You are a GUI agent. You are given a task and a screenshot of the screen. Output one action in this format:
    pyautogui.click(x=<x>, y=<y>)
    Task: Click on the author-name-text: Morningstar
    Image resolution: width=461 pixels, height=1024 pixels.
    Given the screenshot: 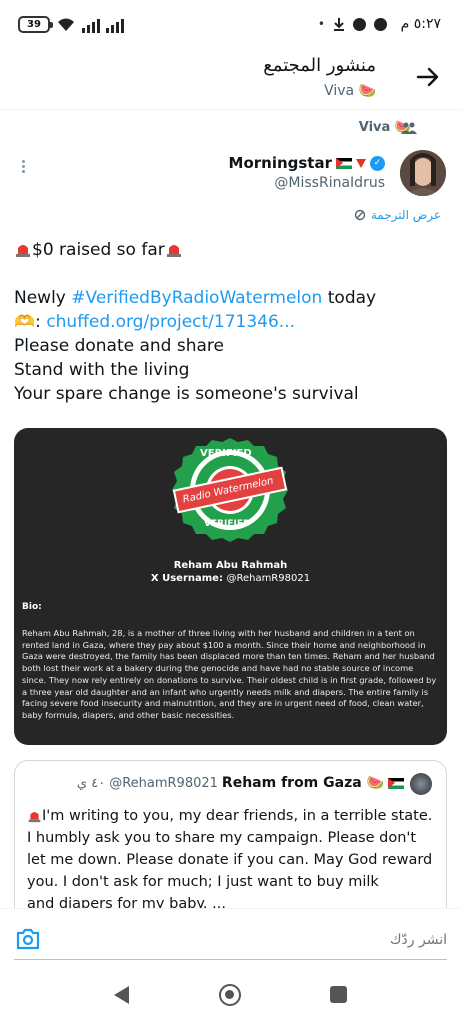 What is the action you would take?
    pyautogui.click(x=280, y=163)
    